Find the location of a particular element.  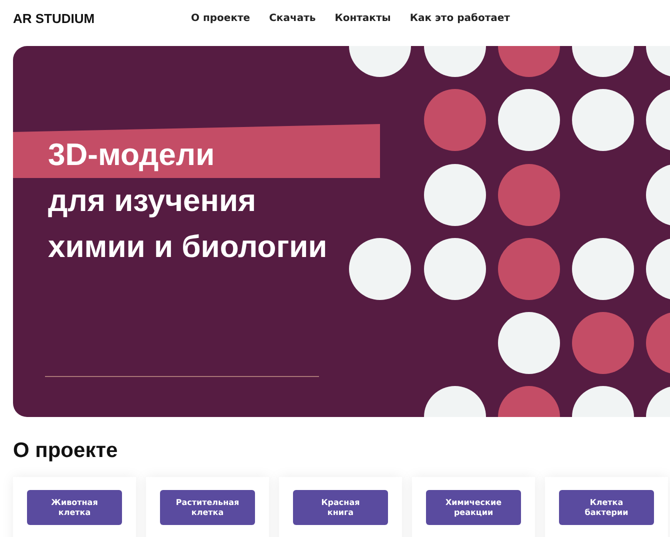

section-heading: О проекте is located at coordinates (66, 451).